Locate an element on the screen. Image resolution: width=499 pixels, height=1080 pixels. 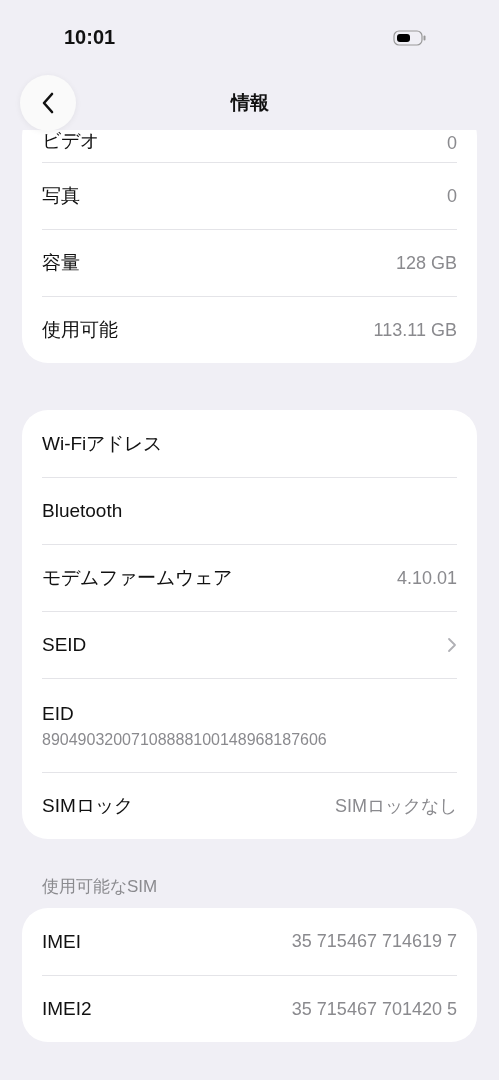
row-label: ビデオ is located at coordinates (70, 141).